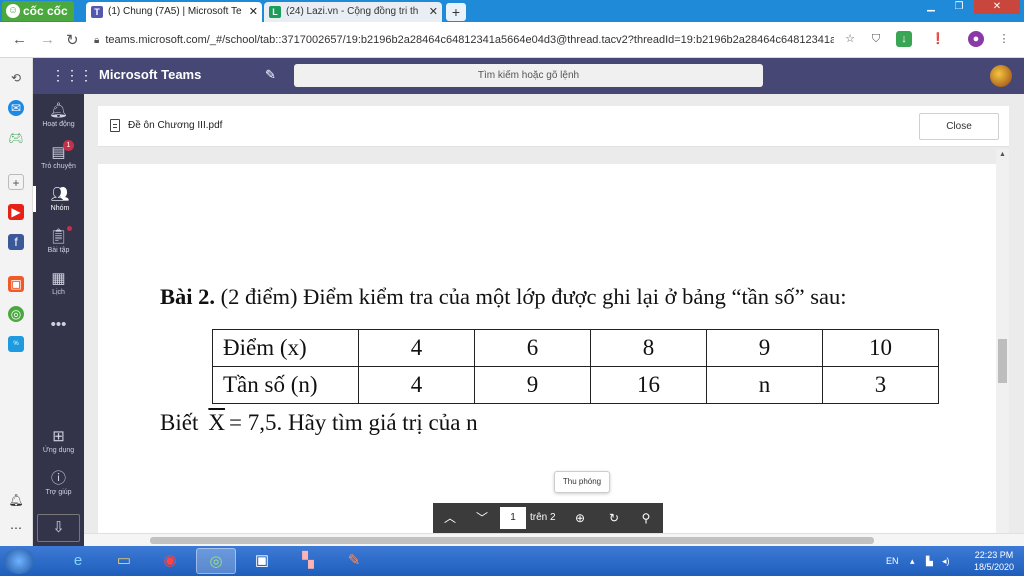 The image size is (1024, 576). I want to click on pdf-toolbar: ︿ ﹀ 1 trên 2 ⊕ ↻ ⚲, so click(548, 518).